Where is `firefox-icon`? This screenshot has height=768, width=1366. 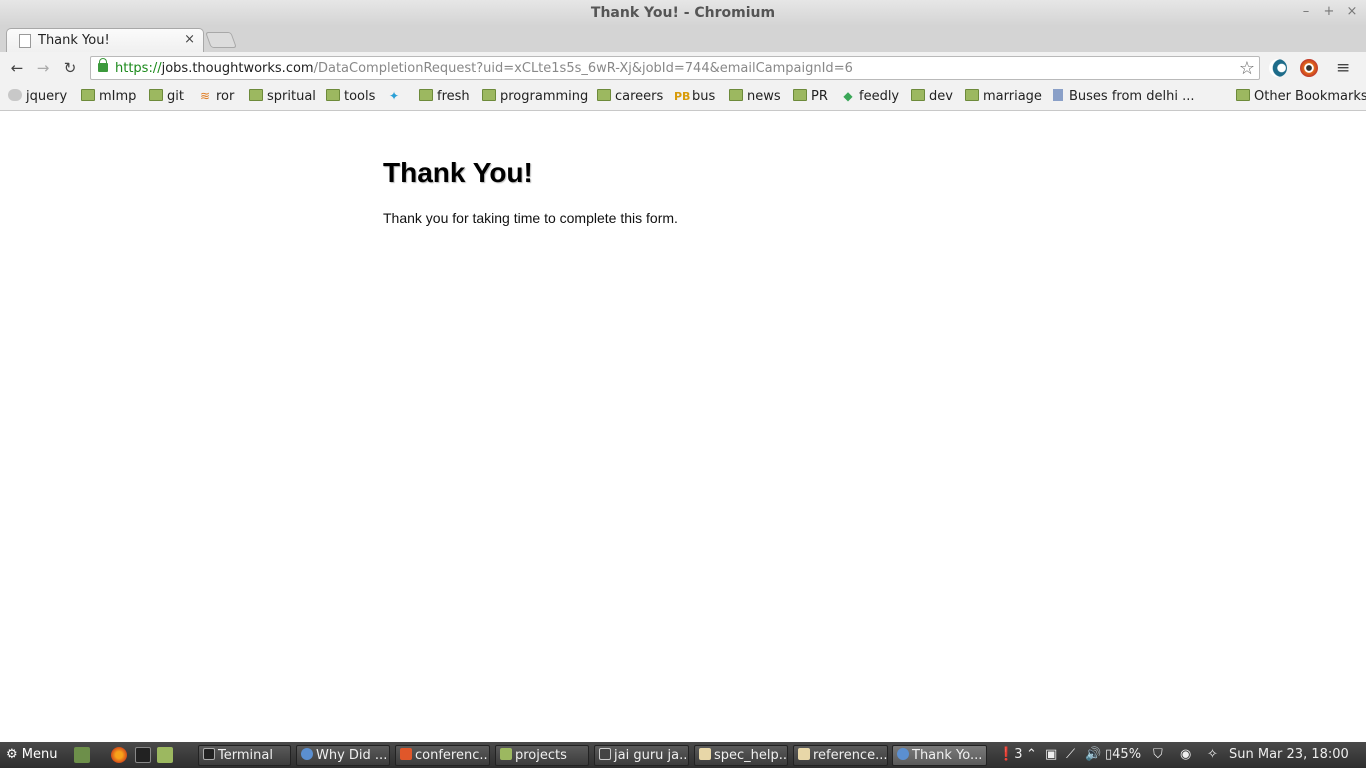
firefox-icon is located at coordinates (119, 755).